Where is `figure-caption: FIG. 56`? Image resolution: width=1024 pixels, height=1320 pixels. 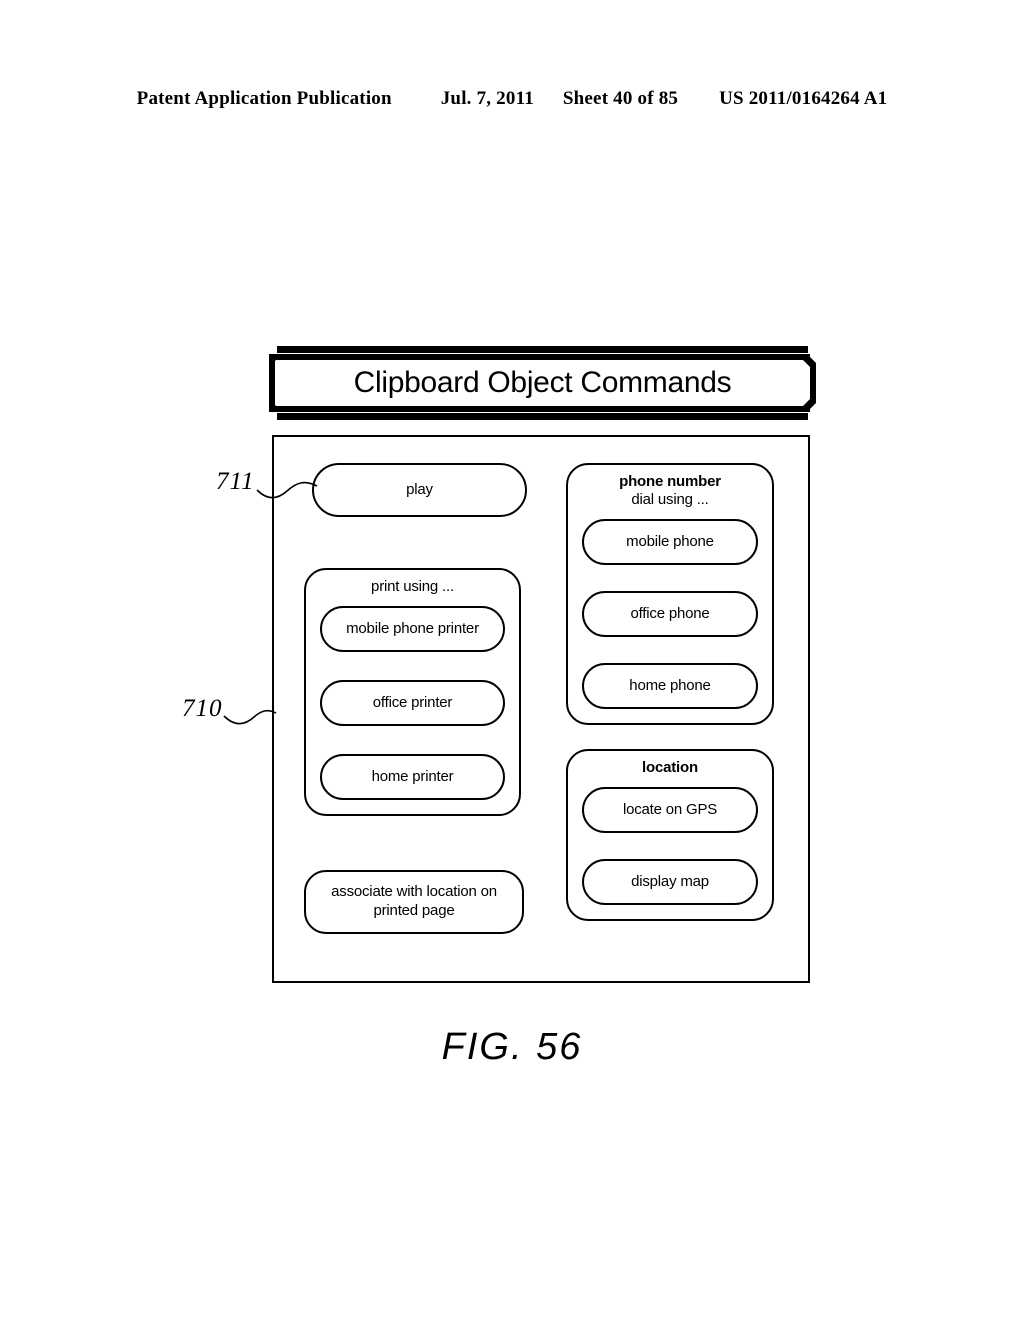
figure-caption: FIG. 56 is located at coordinates (512, 1047).